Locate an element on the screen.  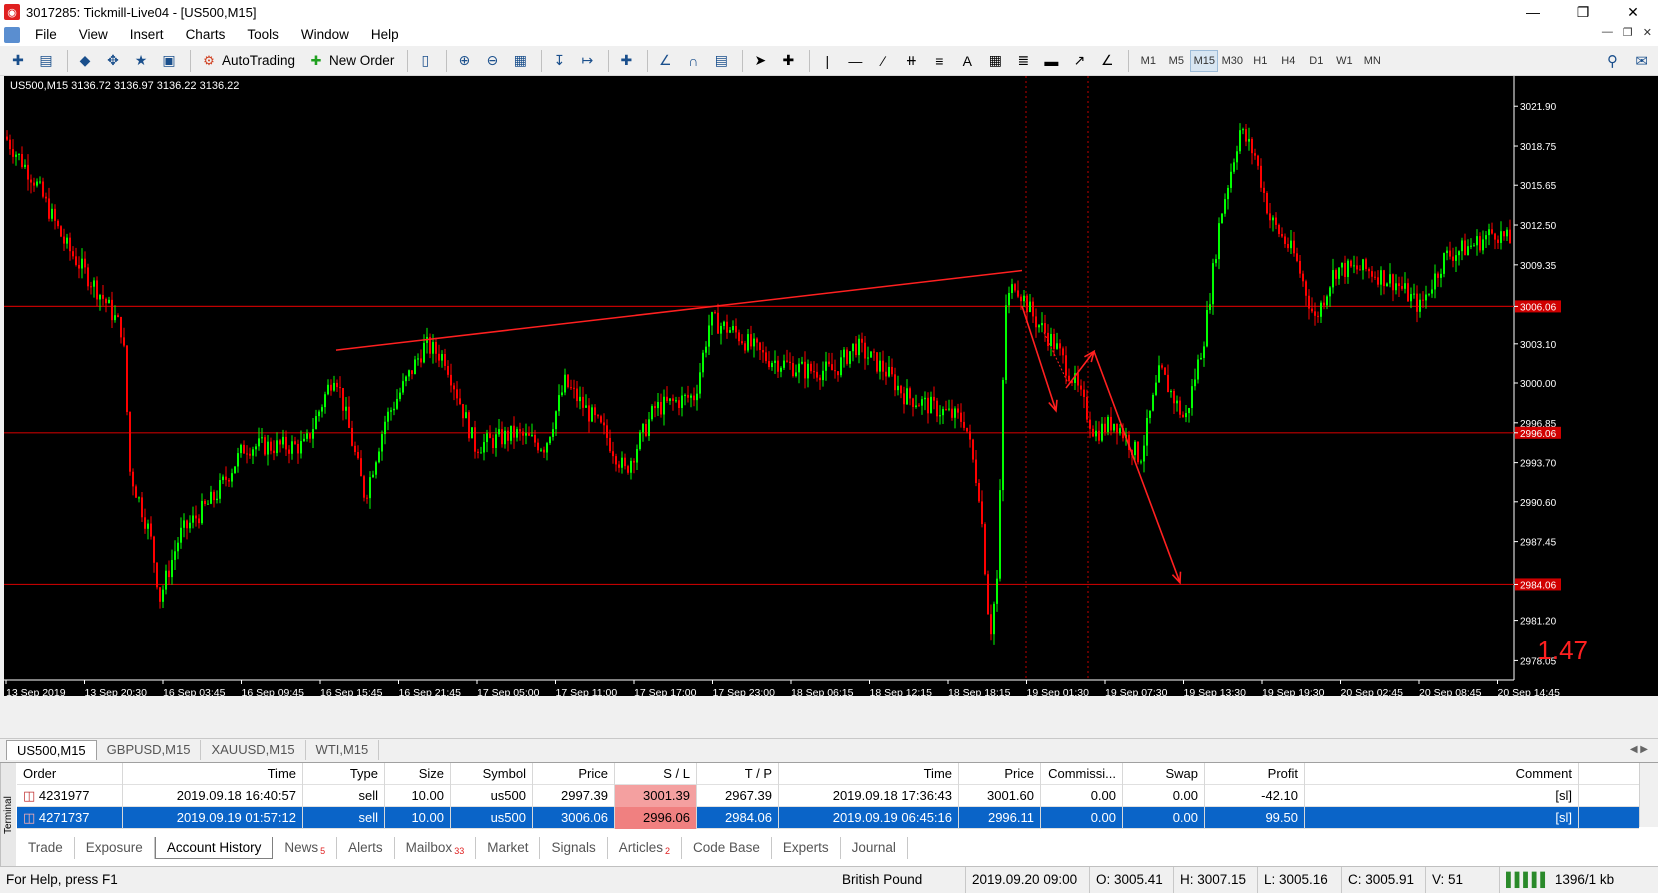
crosshair-icon: ✚ is located at coordinates (788, 61).